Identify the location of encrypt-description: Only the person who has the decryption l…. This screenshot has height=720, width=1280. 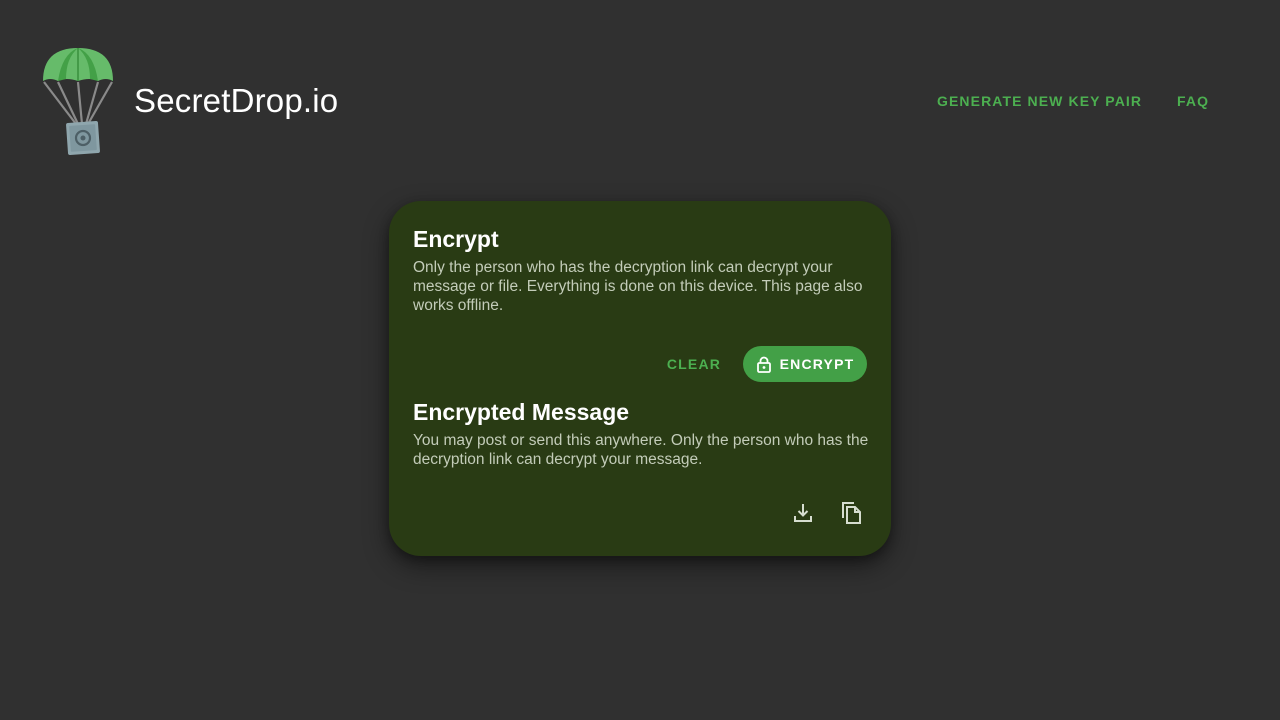
(638, 286).